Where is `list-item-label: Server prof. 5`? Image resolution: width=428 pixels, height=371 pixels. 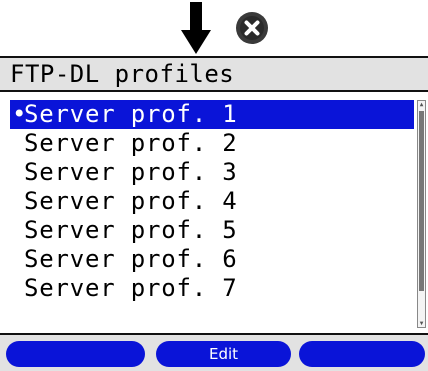
list-item-label: Server prof. 5 is located at coordinates (131, 230).